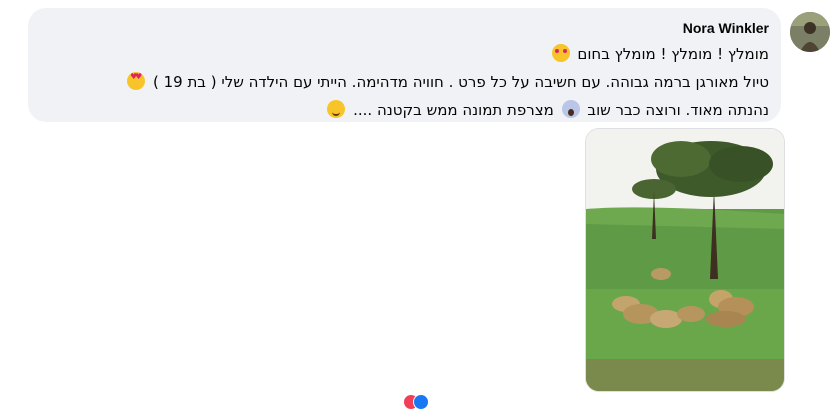 The height and width of the screenshot is (410, 839). I want to click on like-reaction-icon, so click(421, 402).